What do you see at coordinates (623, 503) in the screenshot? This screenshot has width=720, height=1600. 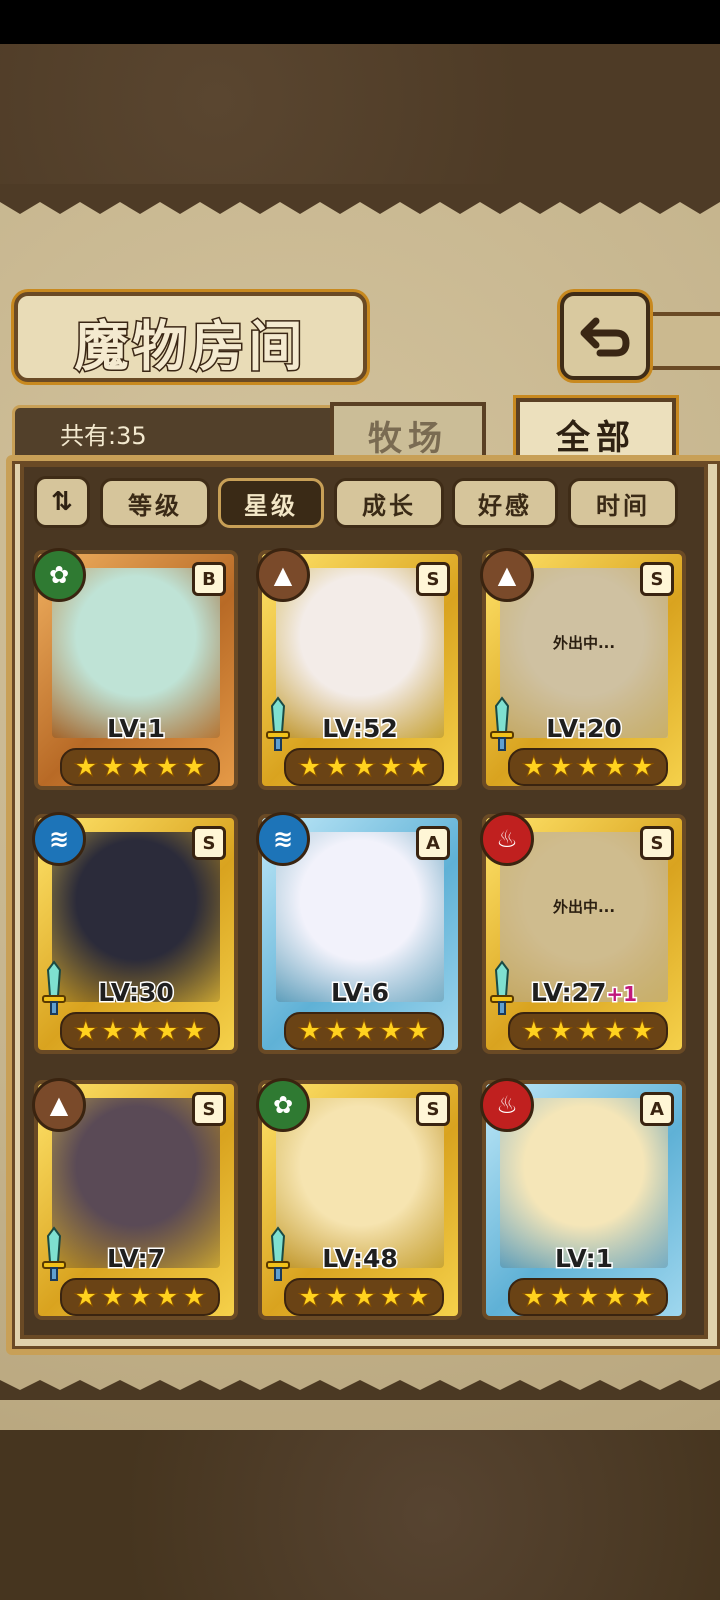 I see `sort-time-button: 时间` at bounding box center [623, 503].